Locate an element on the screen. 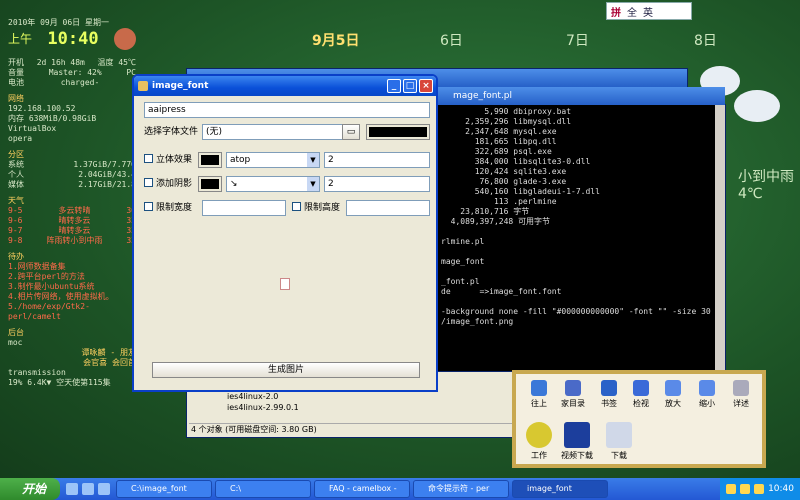  home-icon is located at coordinates (573, 388).